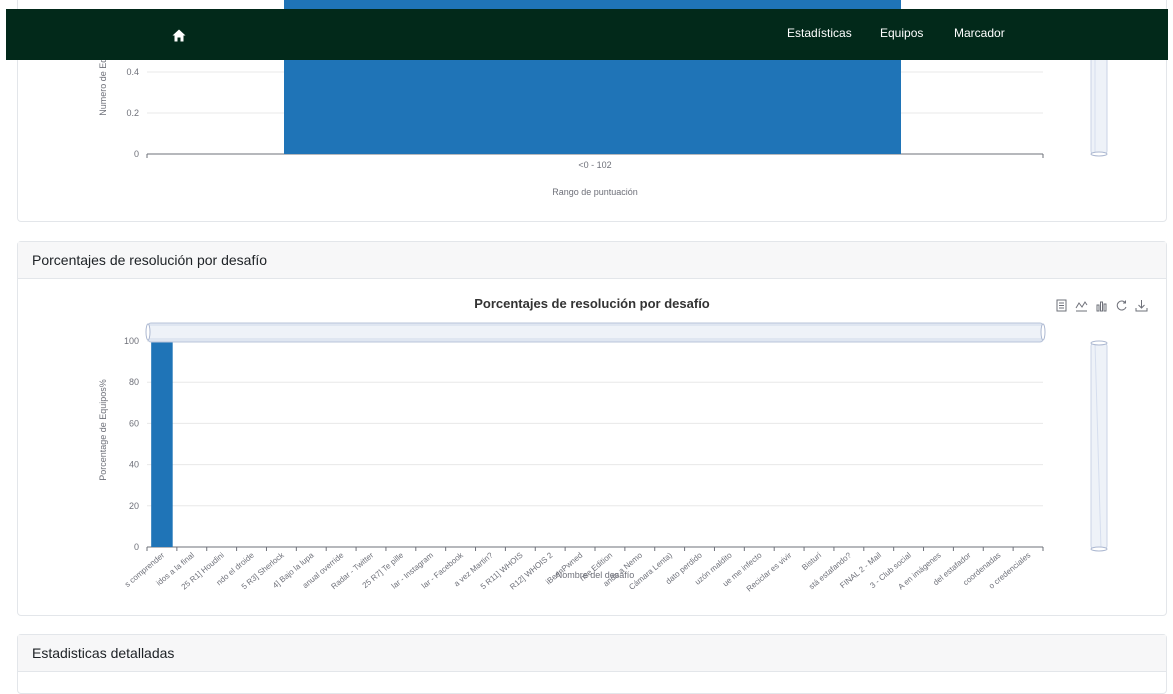 The height and width of the screenshot is (694, 1173). Describe the element at coordinates (1061, 305) in the screenshot. I see `data-view-icon` at that location.